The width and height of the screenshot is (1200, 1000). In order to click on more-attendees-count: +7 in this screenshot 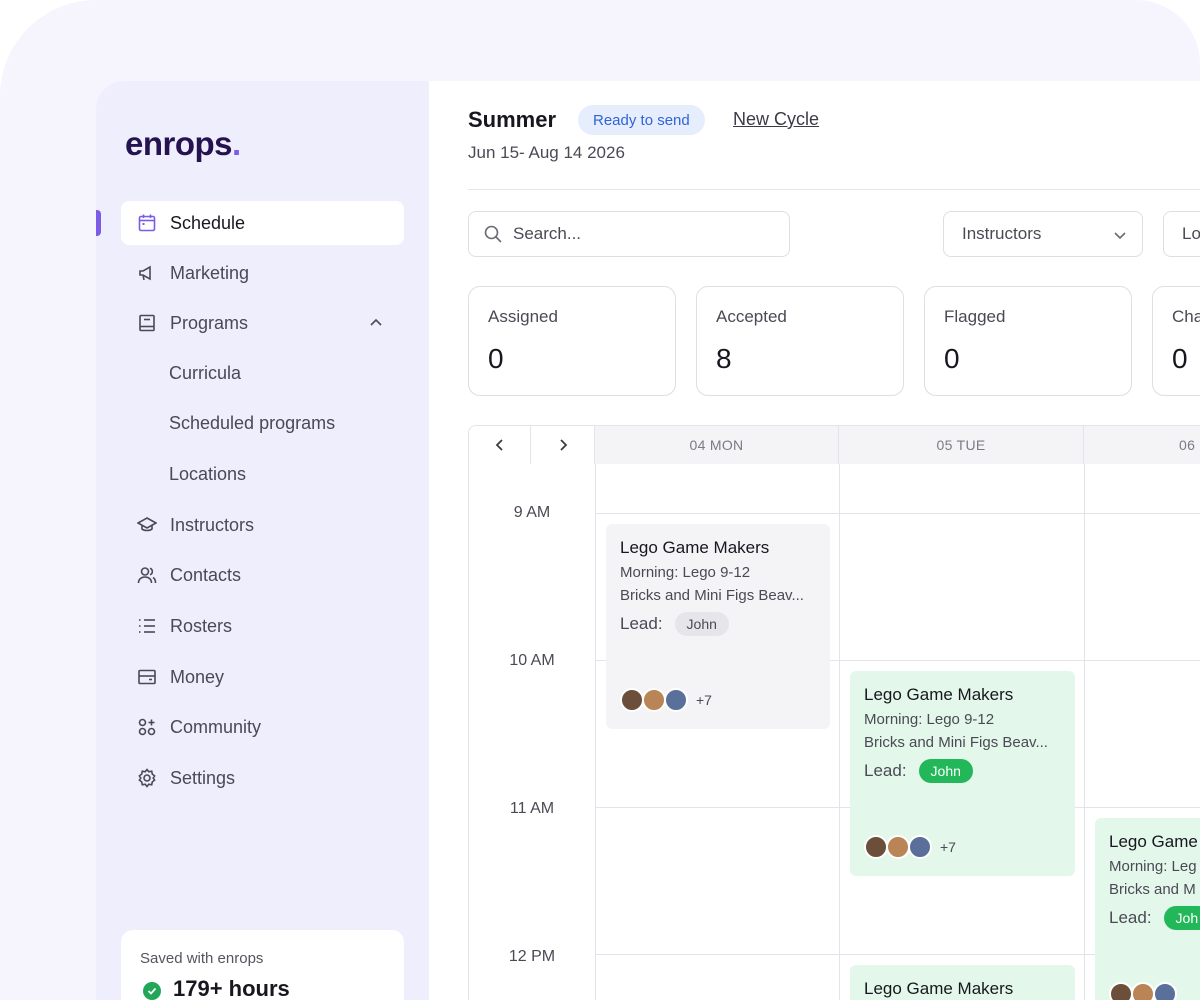, I will do `click(948, 847)`.